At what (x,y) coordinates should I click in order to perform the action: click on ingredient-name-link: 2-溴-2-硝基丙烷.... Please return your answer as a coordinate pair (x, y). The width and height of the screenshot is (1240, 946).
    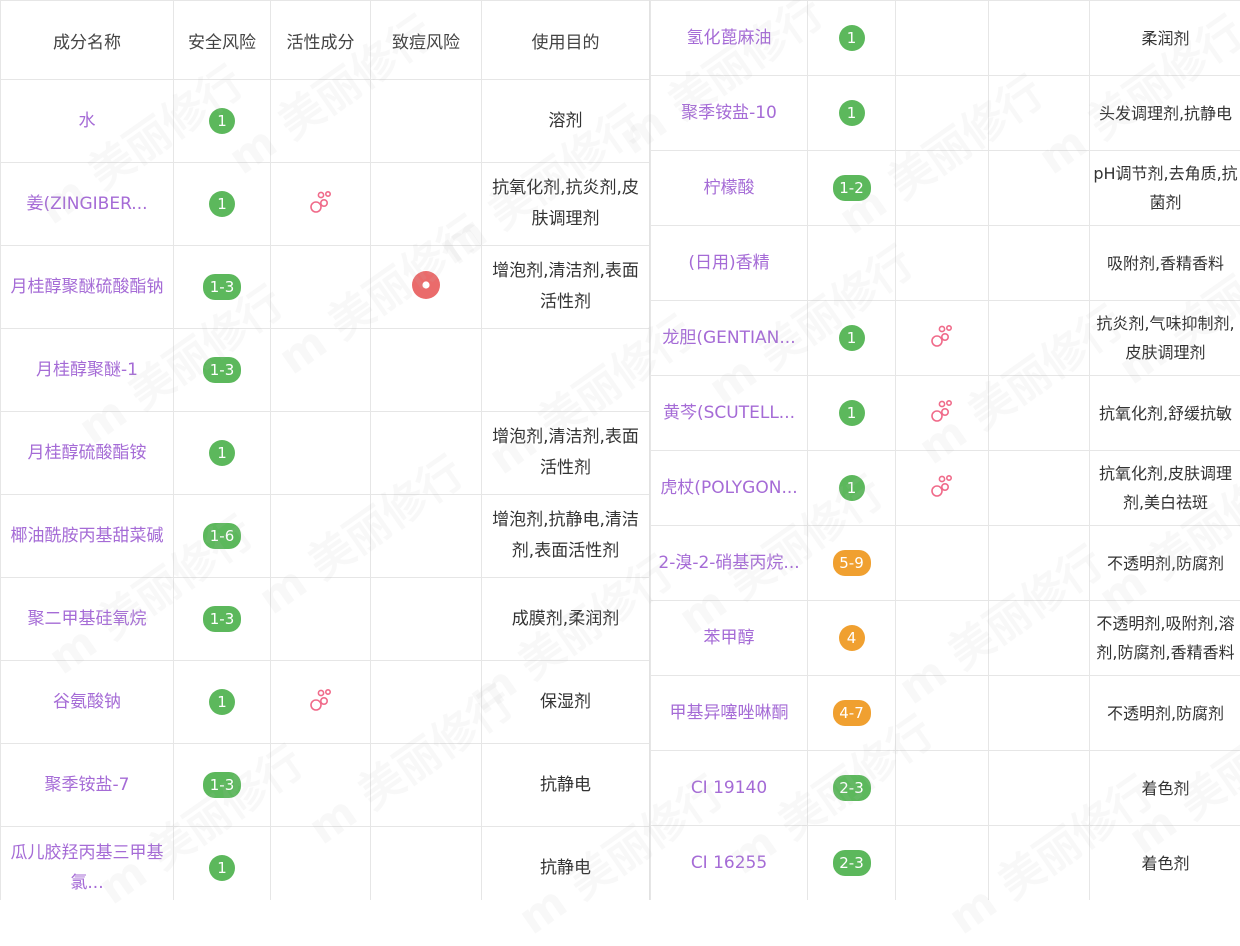
    Looking at the image, I should click on (728, 563).